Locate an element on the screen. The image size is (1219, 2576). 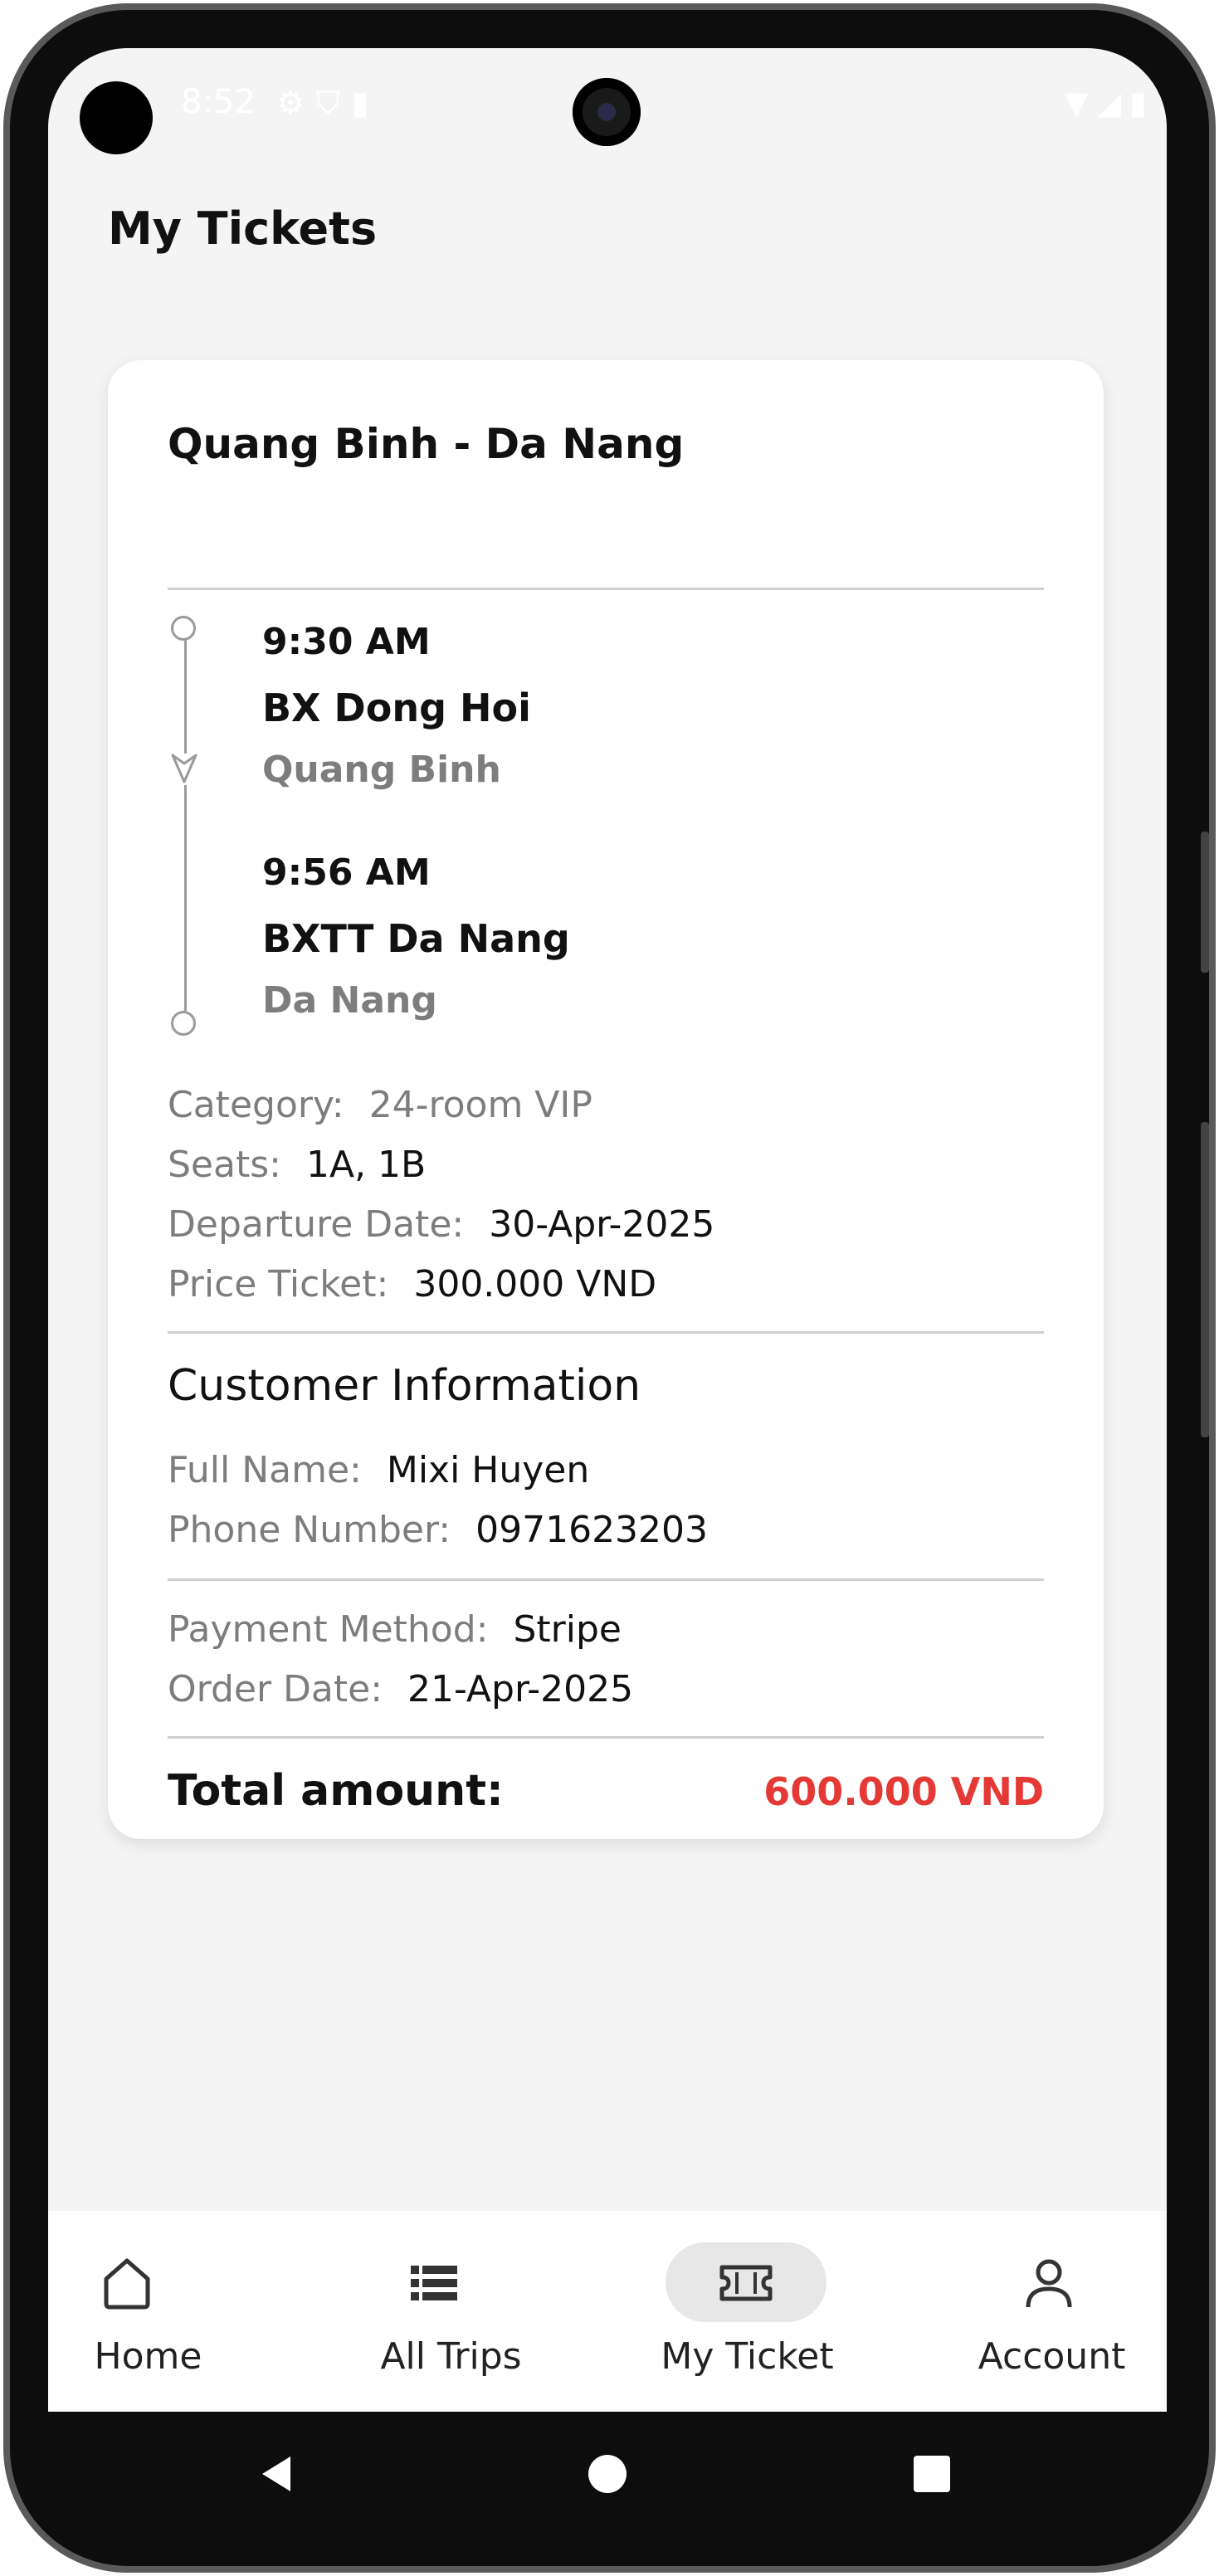
status-icons-left: ⚙⛉▮ is located at coordinates (329, 104).